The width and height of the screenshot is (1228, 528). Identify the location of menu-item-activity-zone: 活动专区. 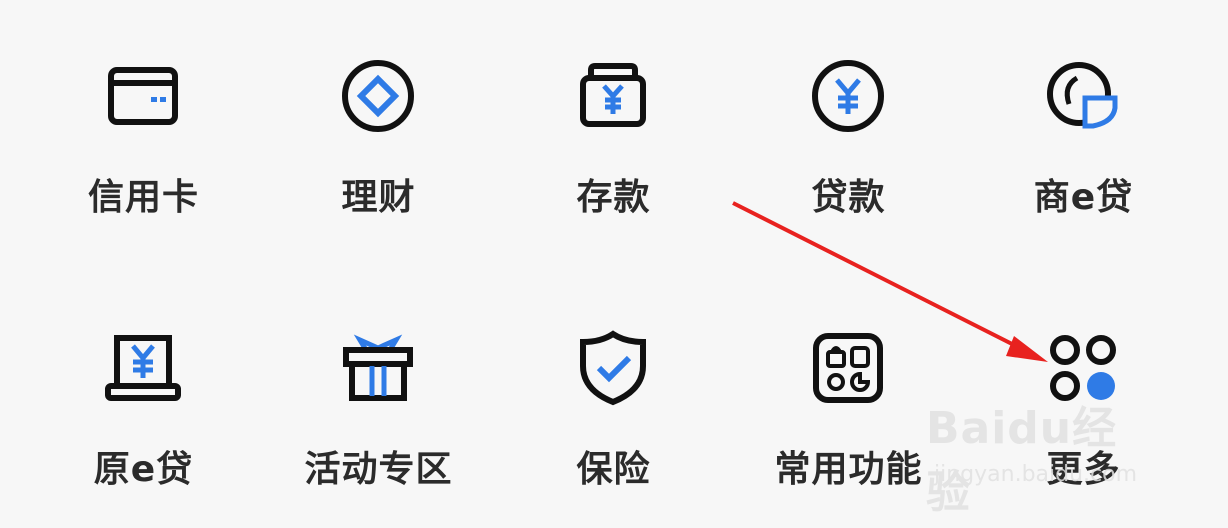
(378, 397).